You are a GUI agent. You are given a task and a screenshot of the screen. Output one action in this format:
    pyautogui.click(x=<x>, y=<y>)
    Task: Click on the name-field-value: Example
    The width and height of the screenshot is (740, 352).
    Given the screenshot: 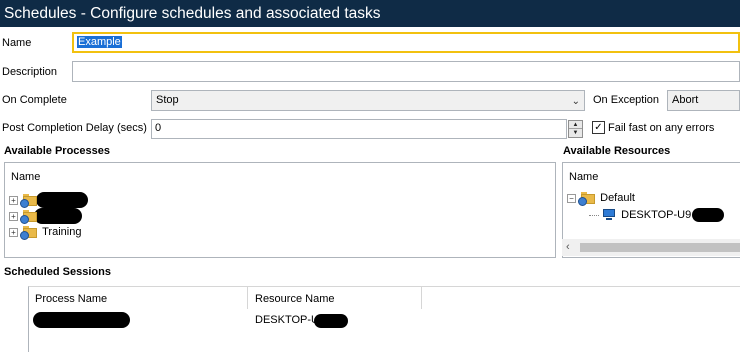 What is the action you would take?
    pyautogui.click(x=99, y=42)
    